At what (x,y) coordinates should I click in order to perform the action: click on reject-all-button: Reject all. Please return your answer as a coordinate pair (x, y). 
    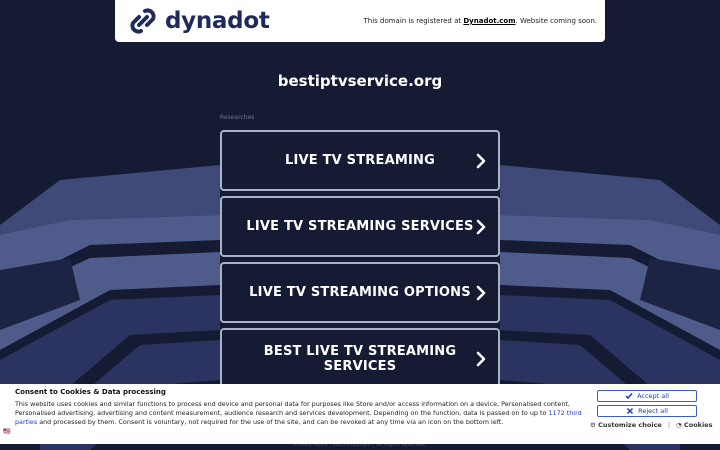
    Looking at the image, I should click on (647, 411).